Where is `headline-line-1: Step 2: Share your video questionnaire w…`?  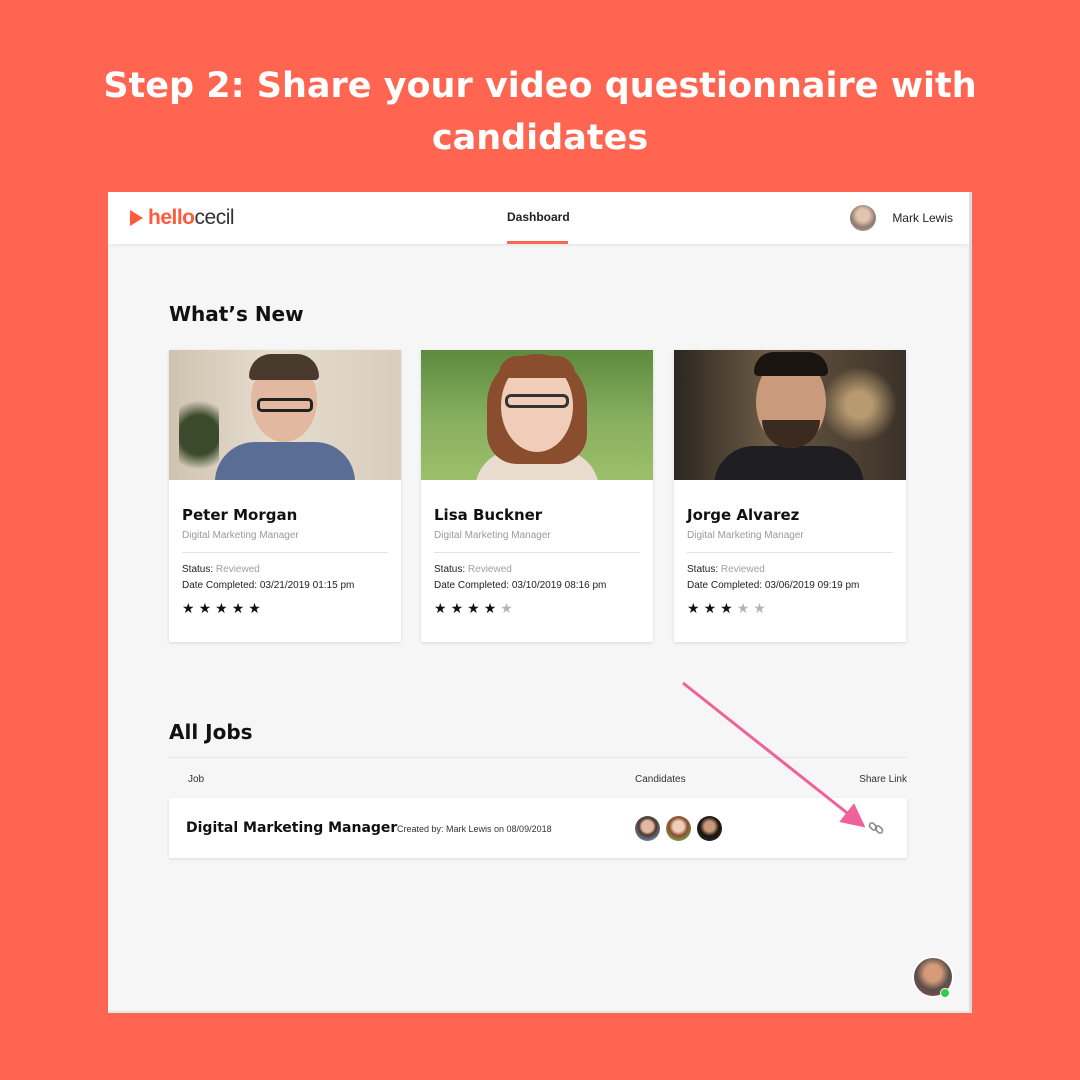 headline-line-1: Step 2: Share your video questionnaire w… is located at coordinates (540, 86).